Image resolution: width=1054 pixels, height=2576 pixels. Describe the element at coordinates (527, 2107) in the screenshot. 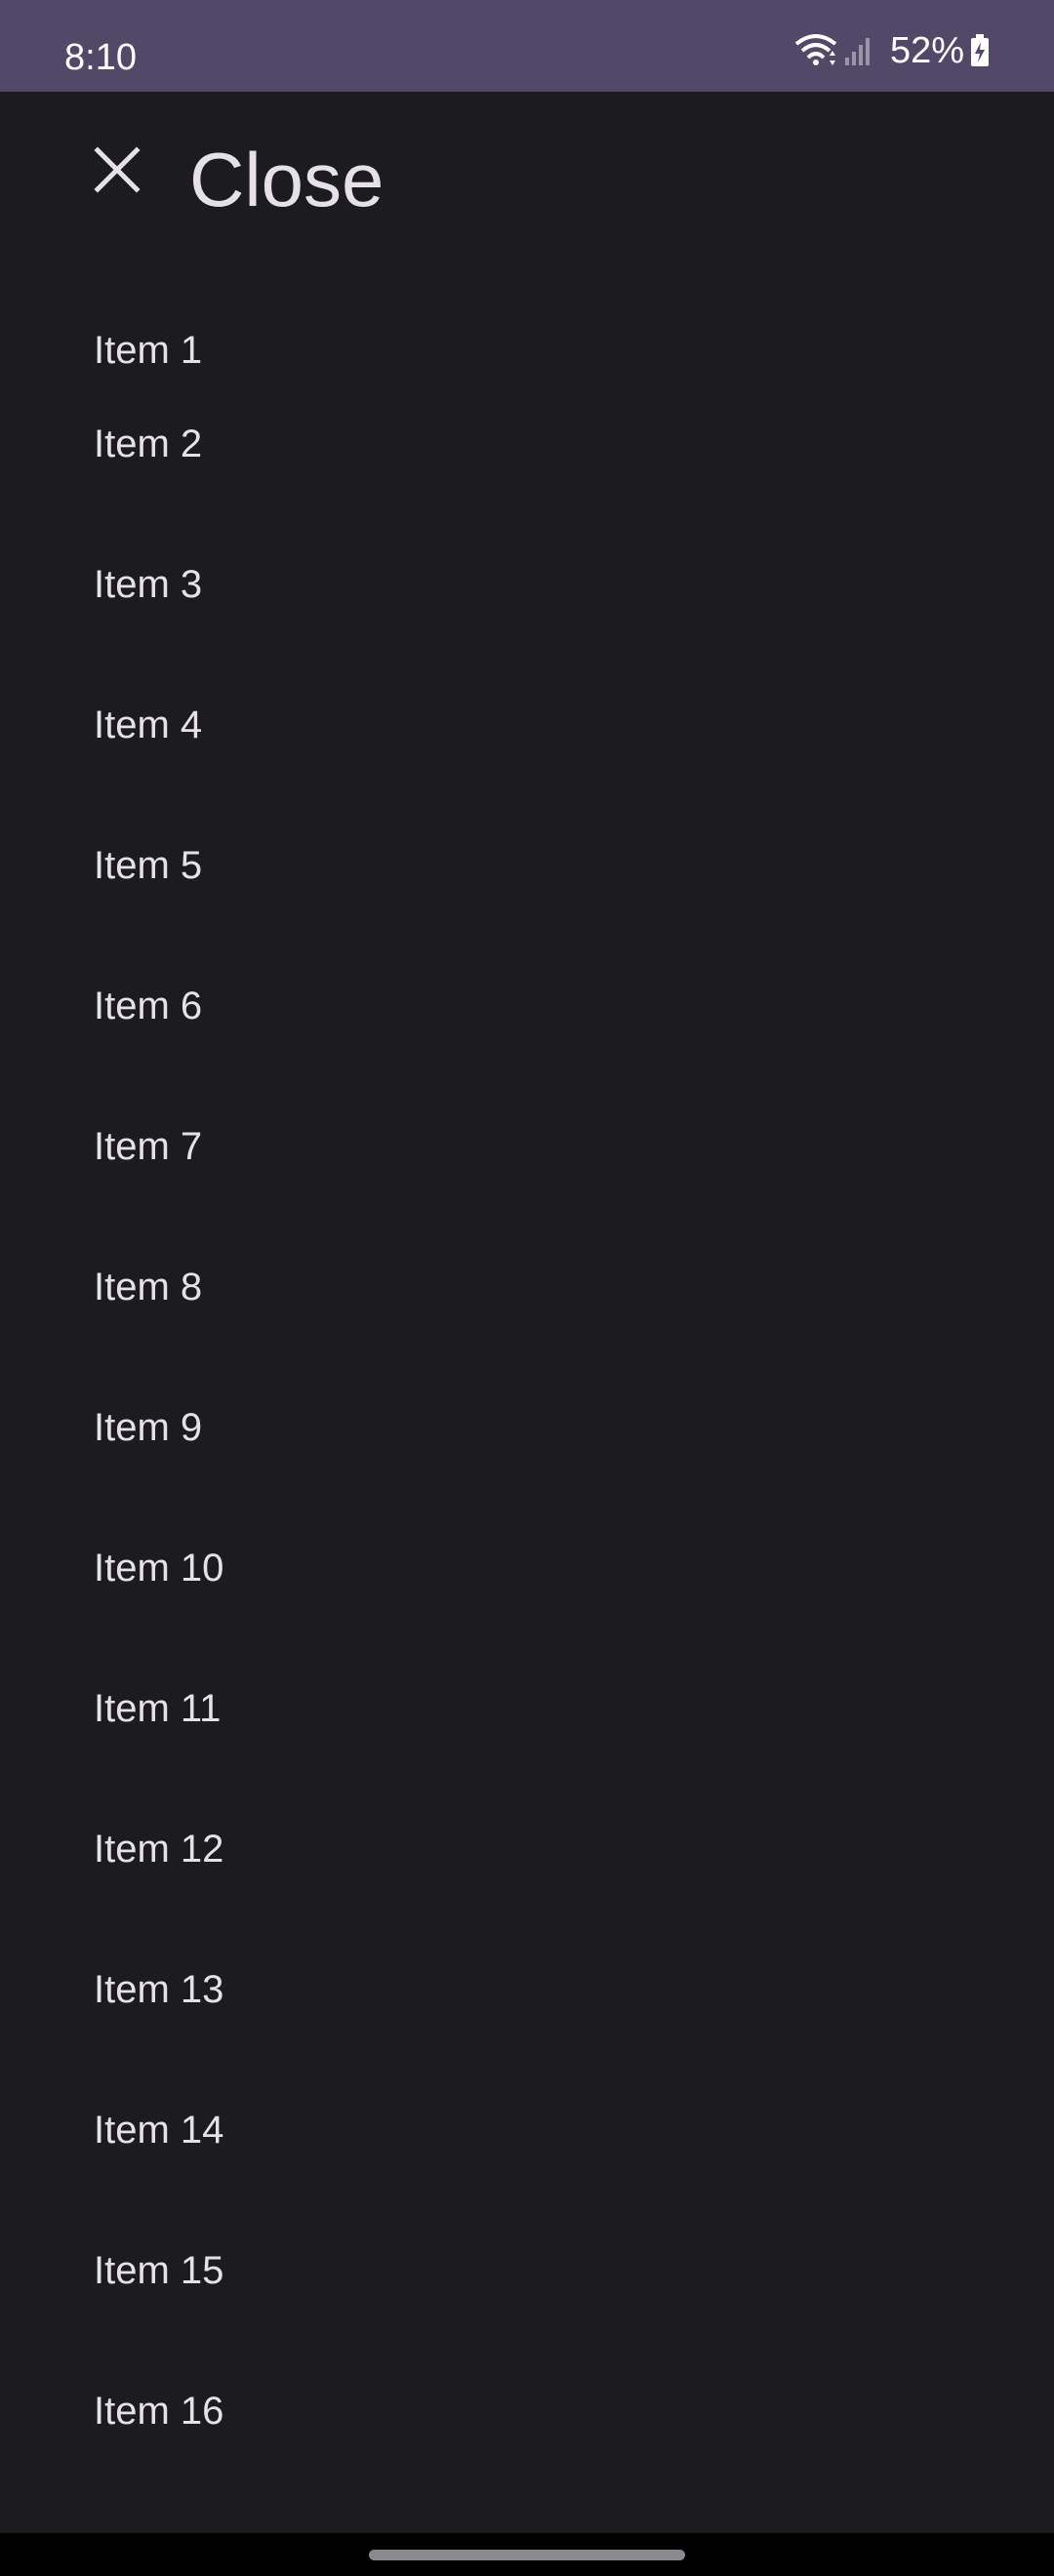

I see `list-item: Item 14` at that location.